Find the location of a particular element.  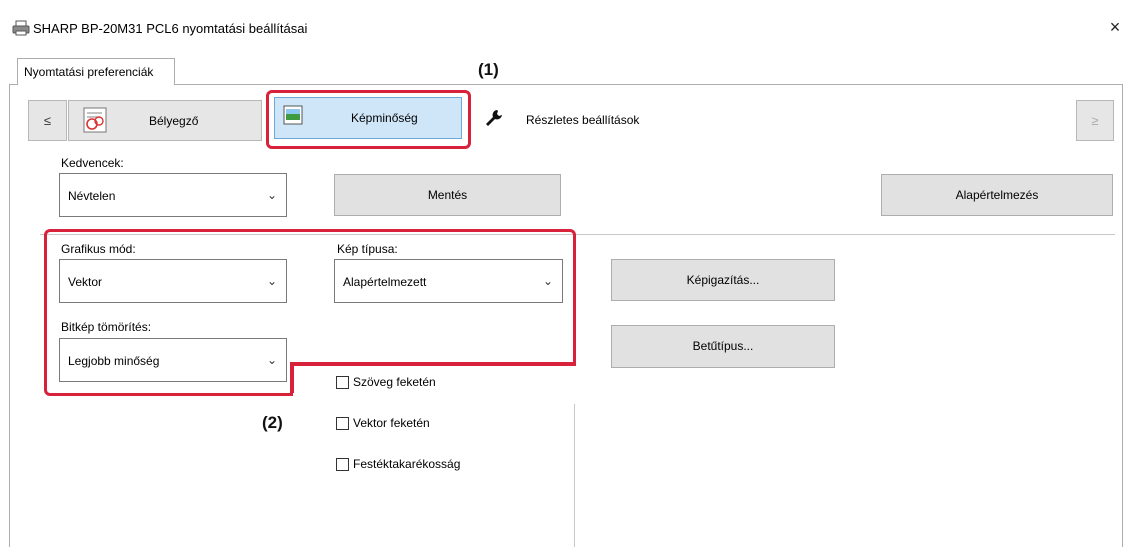

checkbox-vector-black-label: Vektor feketén is located at coordinates (391, 423).